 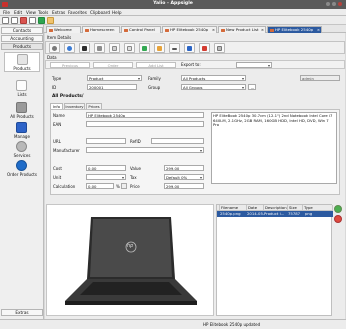 I want to click on url-field, so click(x=106, y=141).